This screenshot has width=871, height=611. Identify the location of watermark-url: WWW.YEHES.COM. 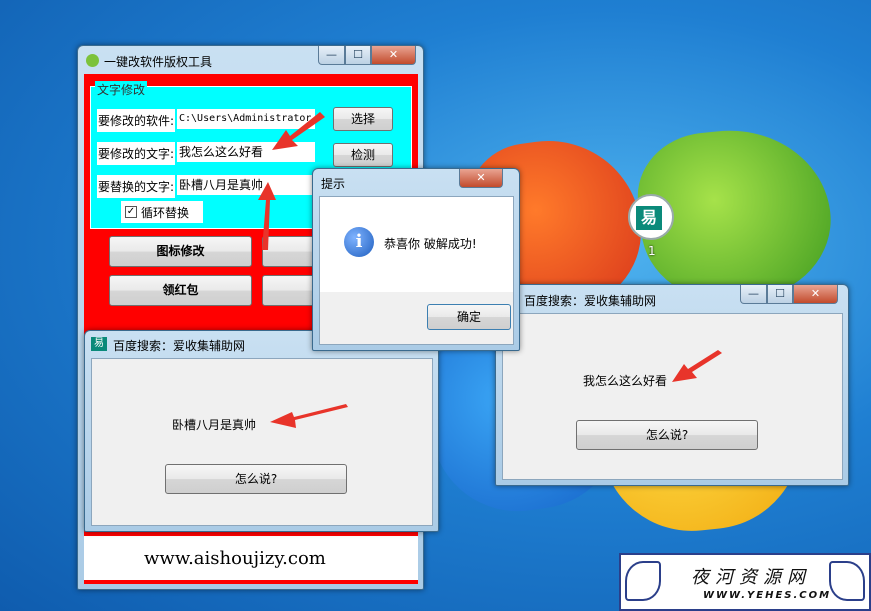
(767, 595).